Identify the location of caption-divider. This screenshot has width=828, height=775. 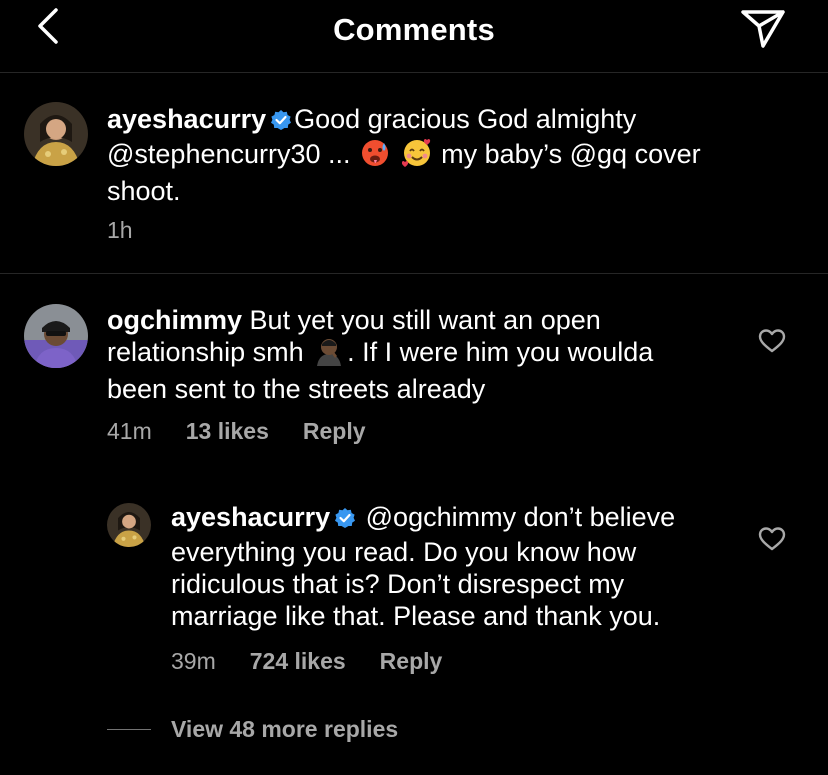
(414, 273).